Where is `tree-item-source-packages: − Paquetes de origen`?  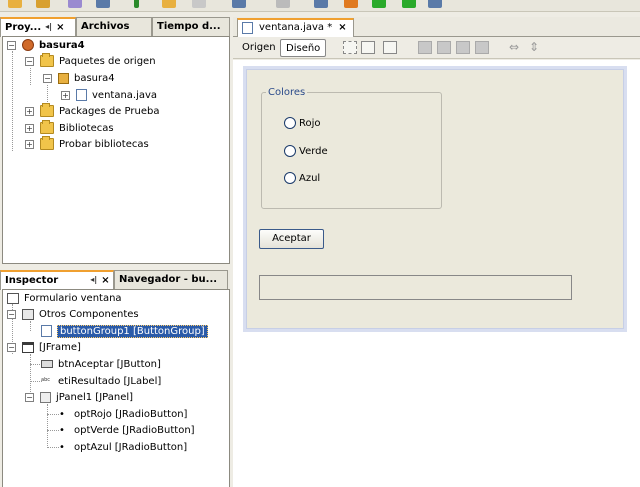 tree-item-source-packages: − Paquetes de origen is located at coordinates (90, 61).